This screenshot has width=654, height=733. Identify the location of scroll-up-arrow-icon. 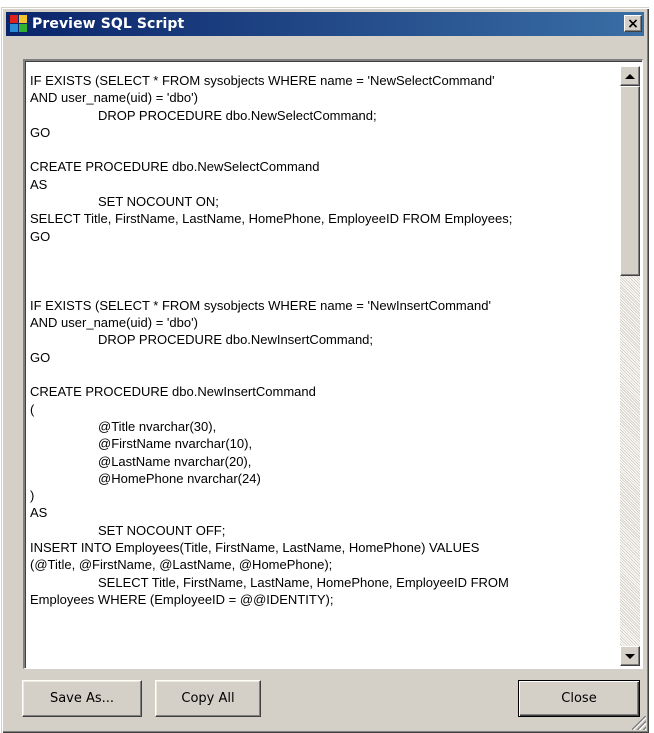
(630, 76).